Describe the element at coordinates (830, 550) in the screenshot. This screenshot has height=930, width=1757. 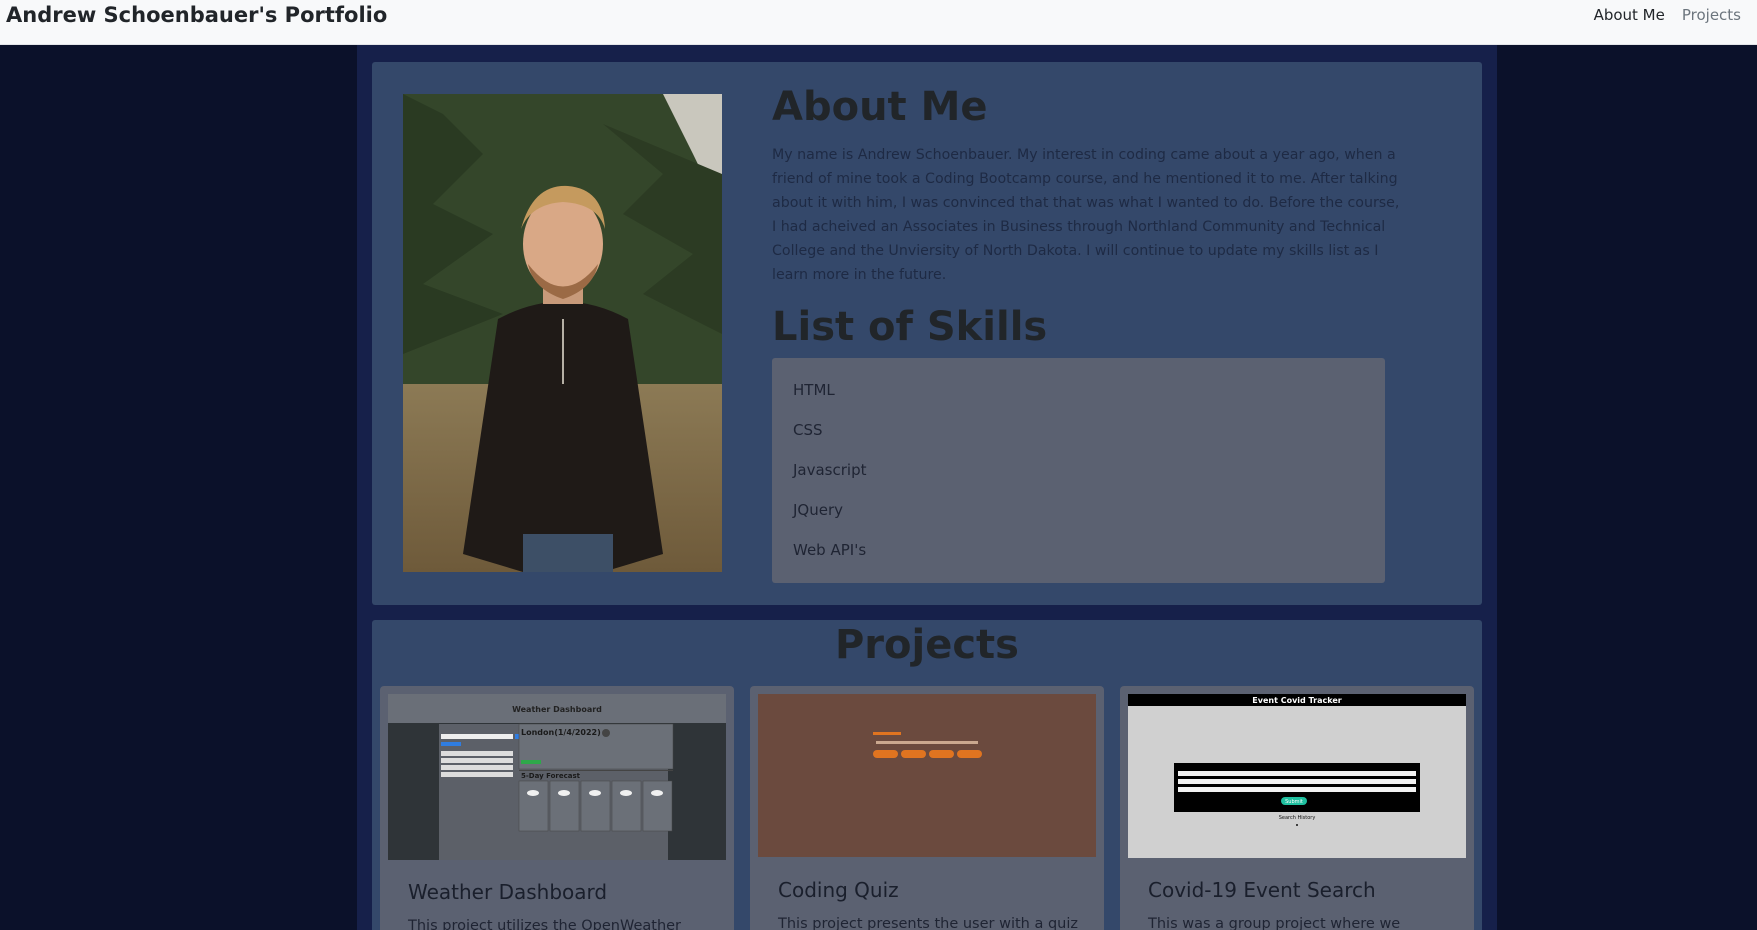
I see `skill-item: Web API's` at that location.